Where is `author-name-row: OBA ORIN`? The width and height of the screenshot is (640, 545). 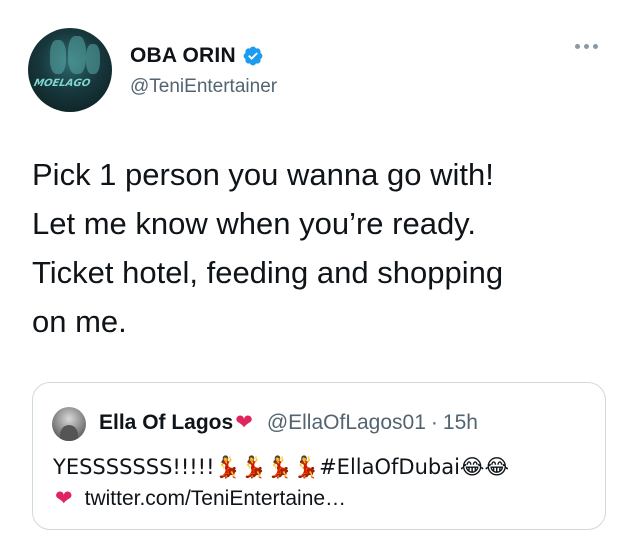 author-name-row: OBA ORIN is located at coordinates (197, 56).